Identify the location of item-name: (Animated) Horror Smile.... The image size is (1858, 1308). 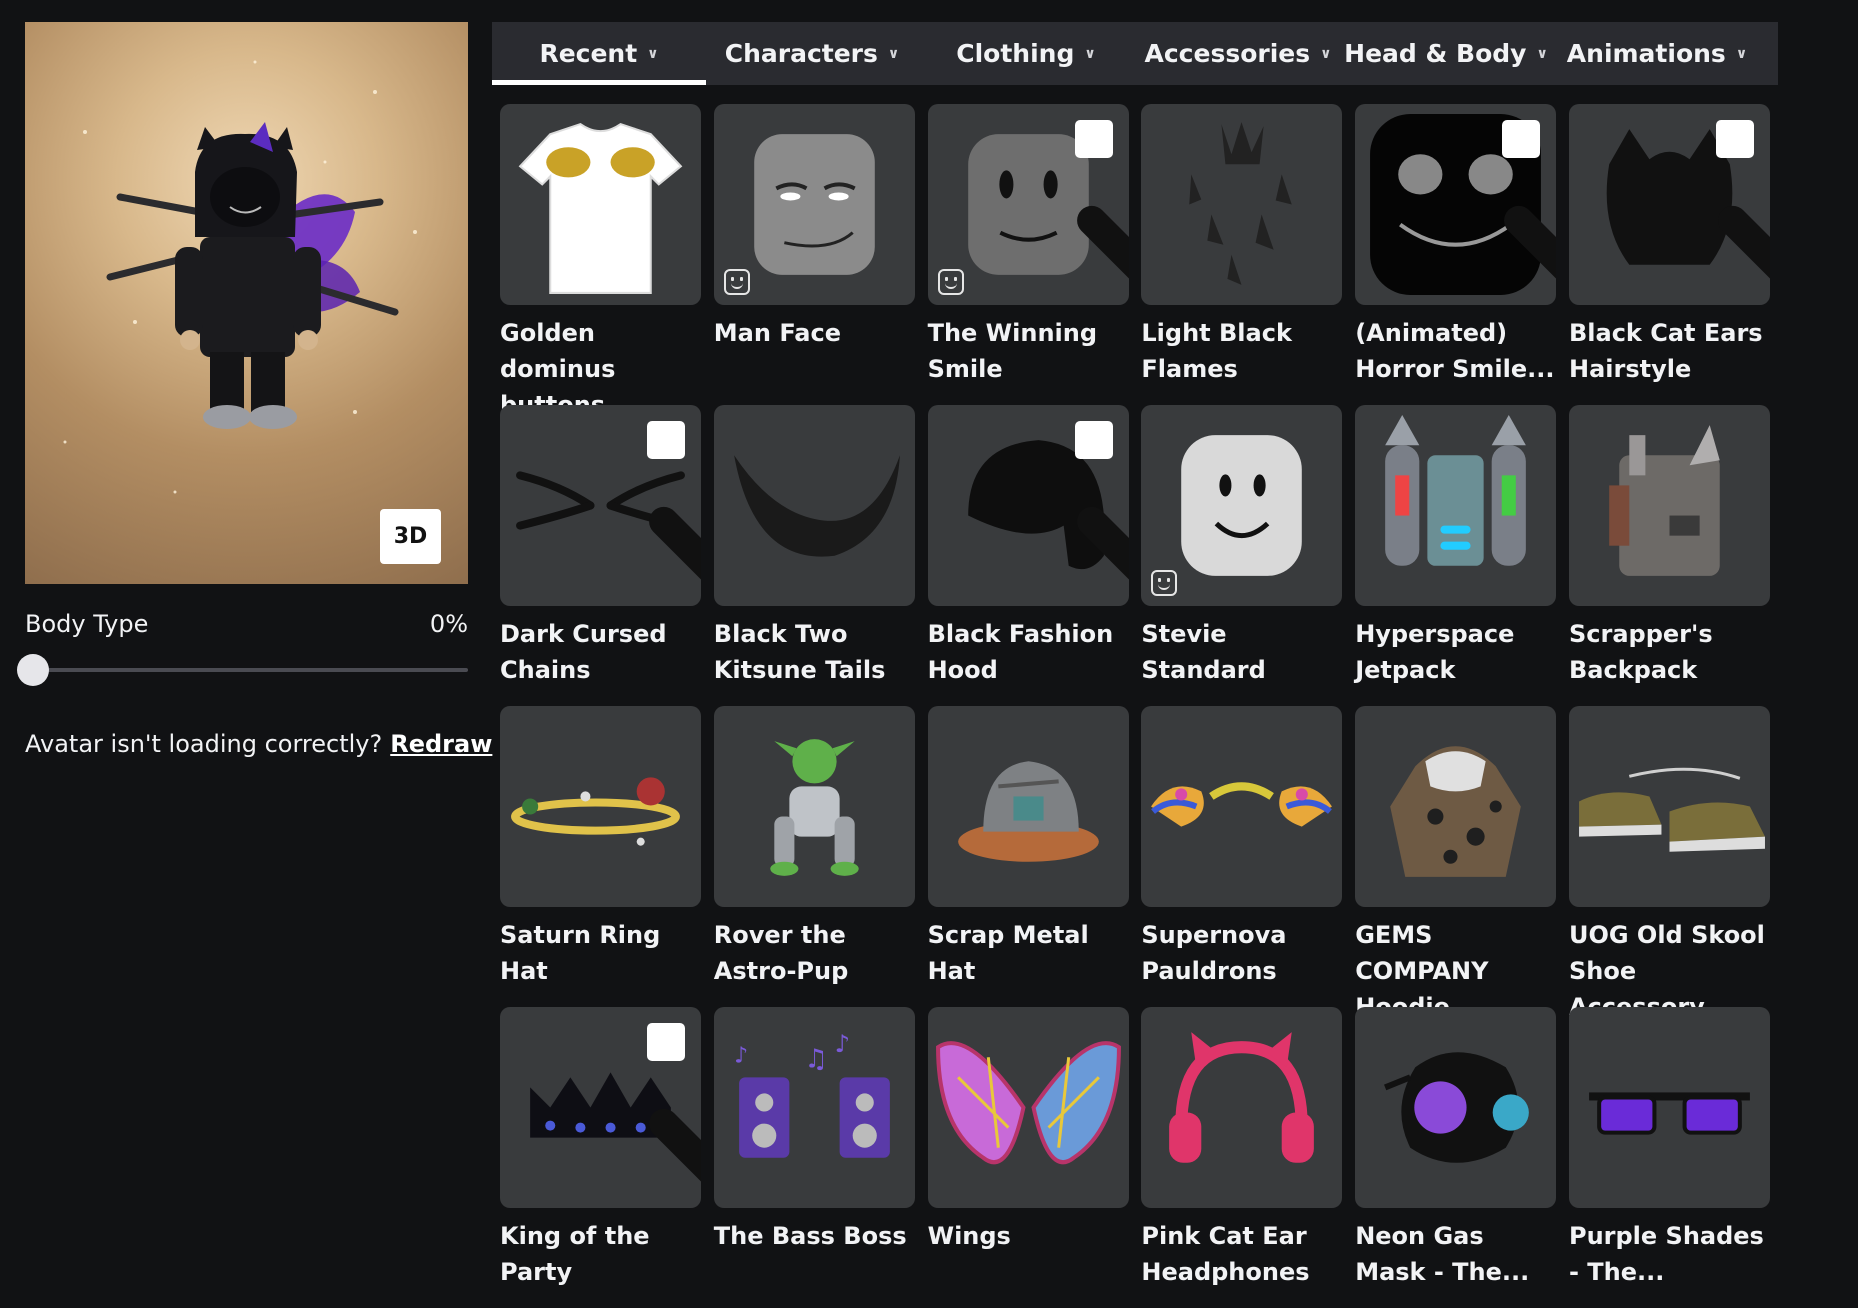
(1457, 351).